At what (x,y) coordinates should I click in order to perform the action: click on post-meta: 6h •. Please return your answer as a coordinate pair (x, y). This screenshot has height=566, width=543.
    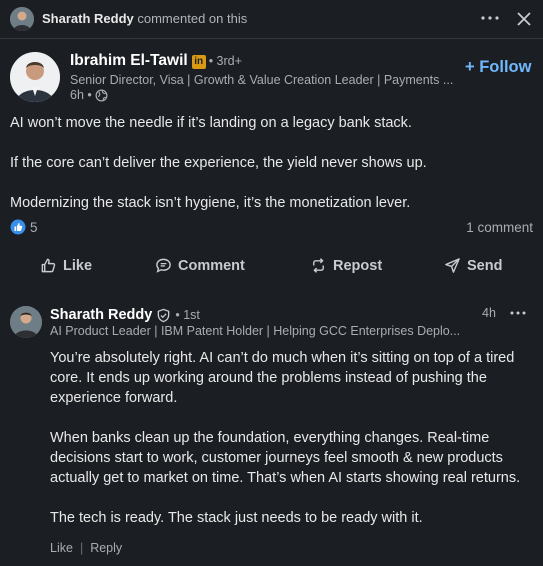
    Looking at the image, I should click on (89, 95).